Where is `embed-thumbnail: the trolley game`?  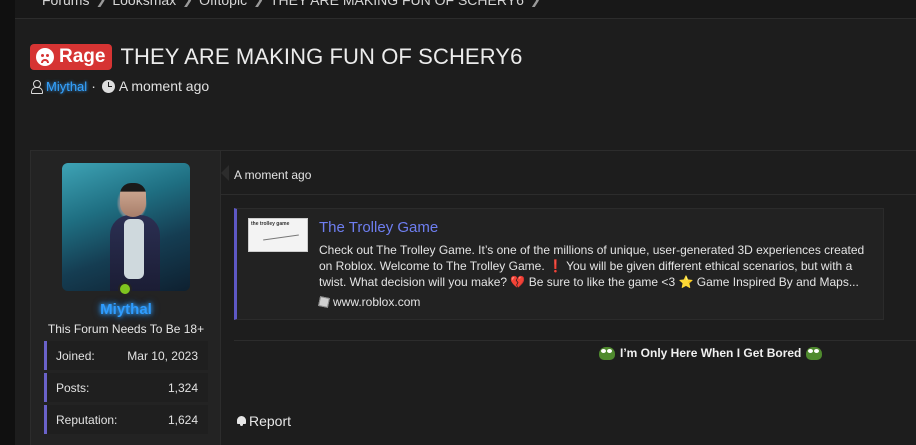
embed-thumbnail: the trolley game is located at coordinates (278, 235).